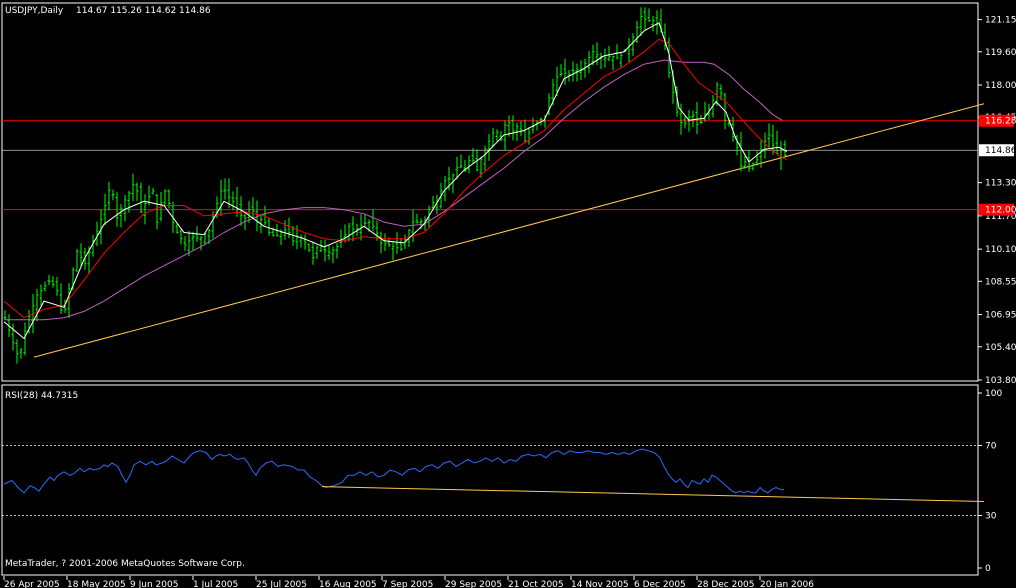 Image resolution: width=1016 pixels, height=588 pixels. Describe the element at coordinates (1000, 211) in the screenshot. I see `hline-label: 112.00` at that location.